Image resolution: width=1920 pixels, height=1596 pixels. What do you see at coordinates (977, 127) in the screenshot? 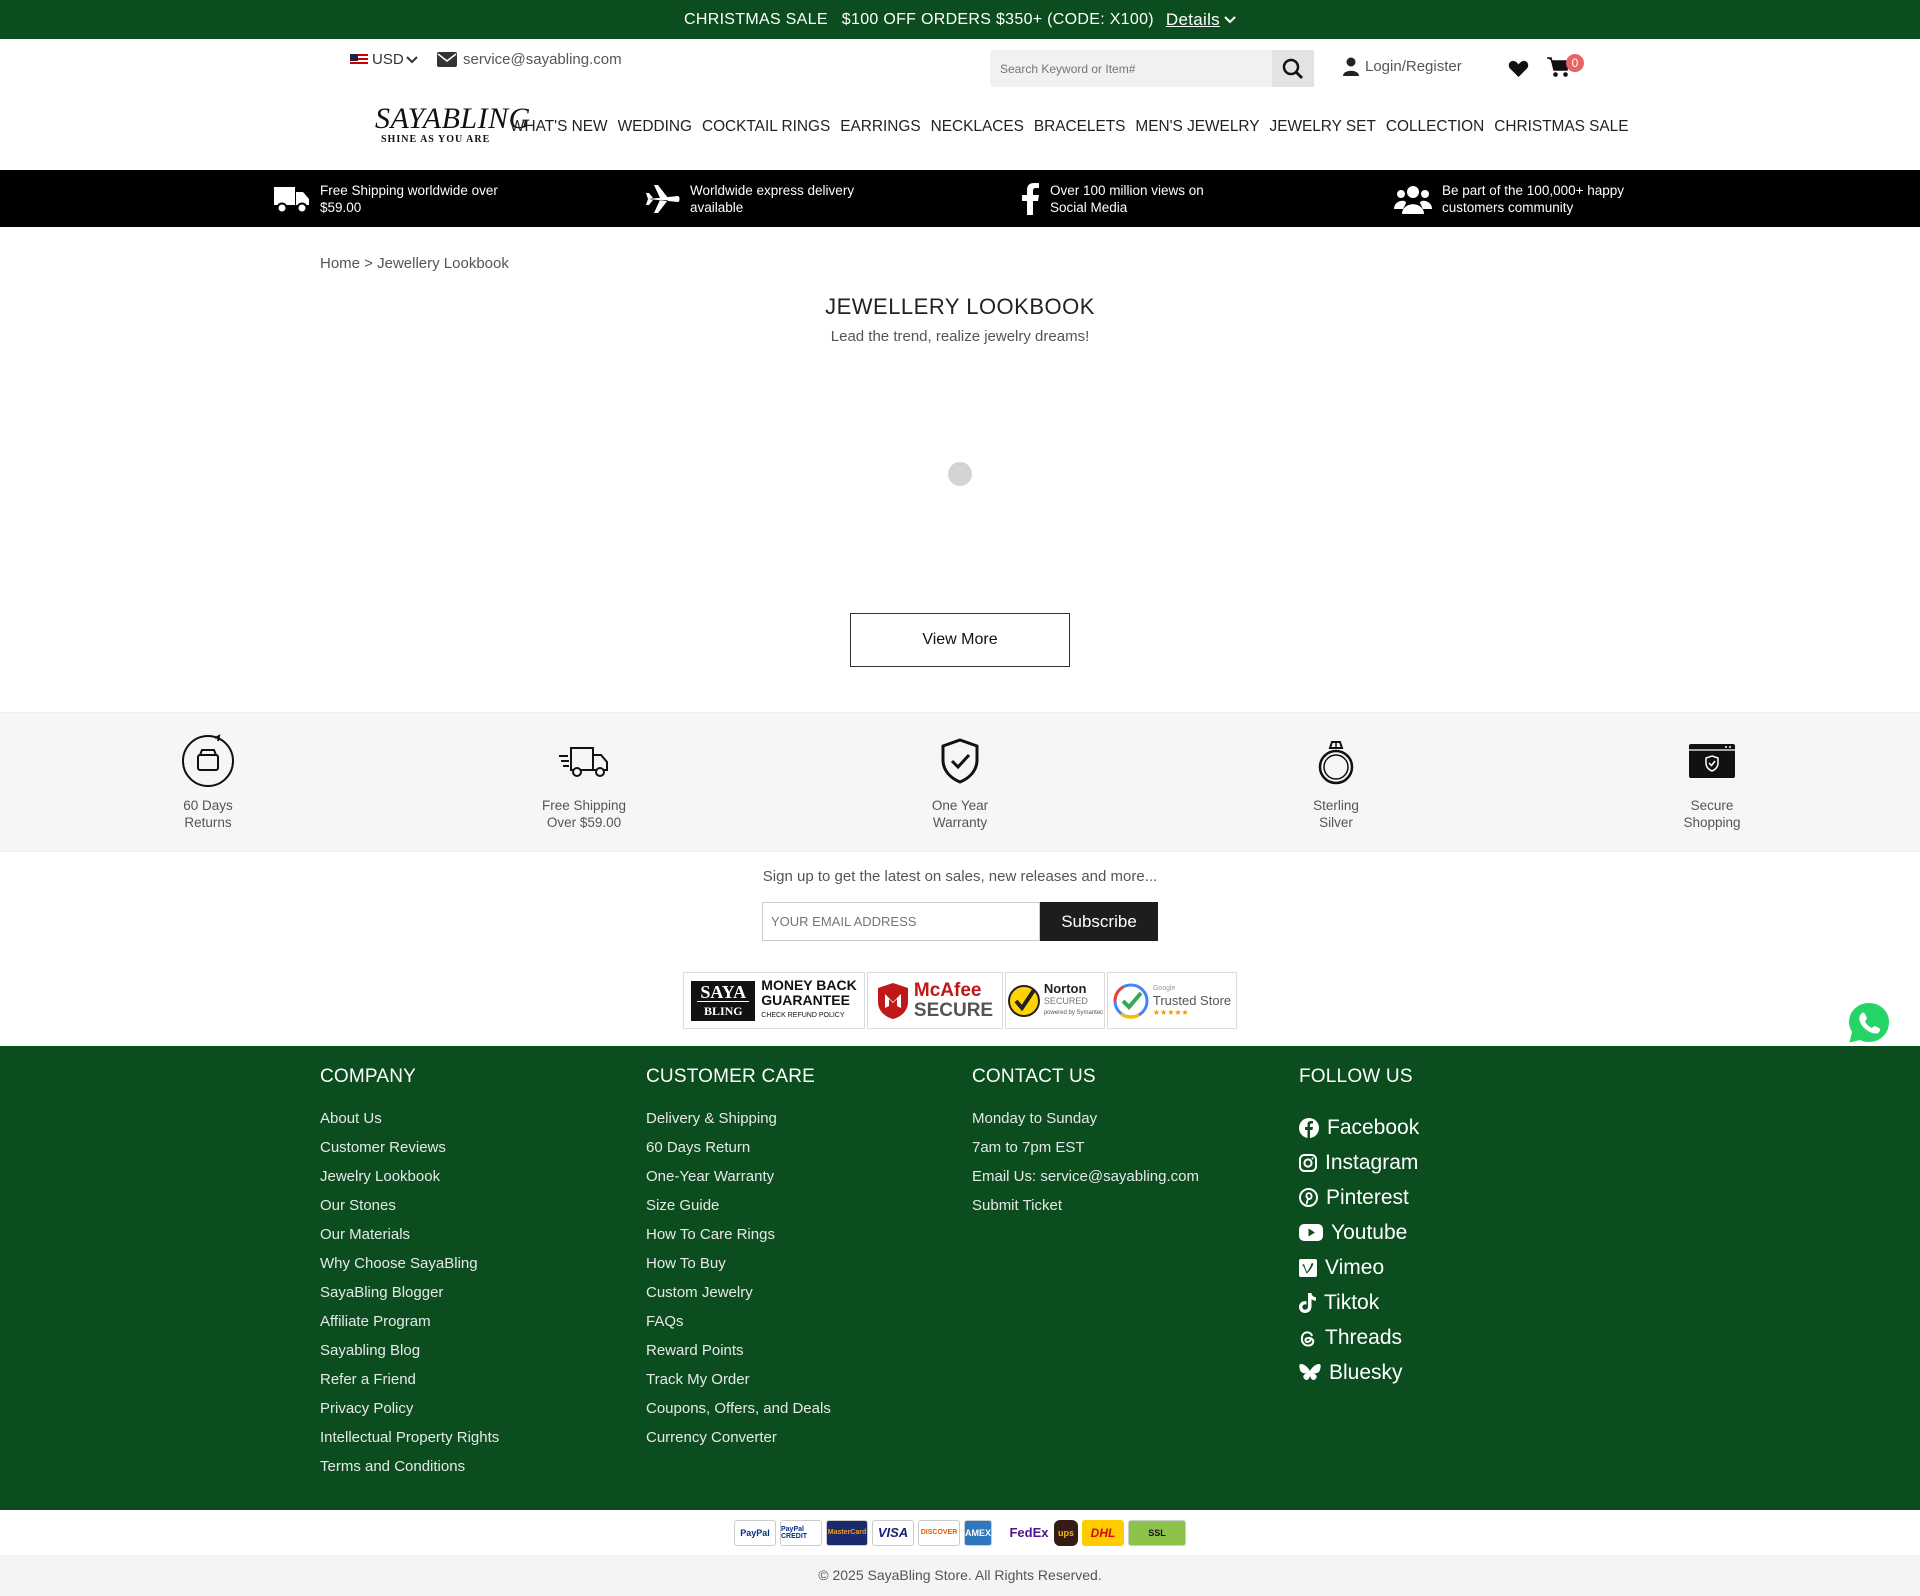
I see `nav-necklaces: NECKLACES` at bounding box center [977, 127].